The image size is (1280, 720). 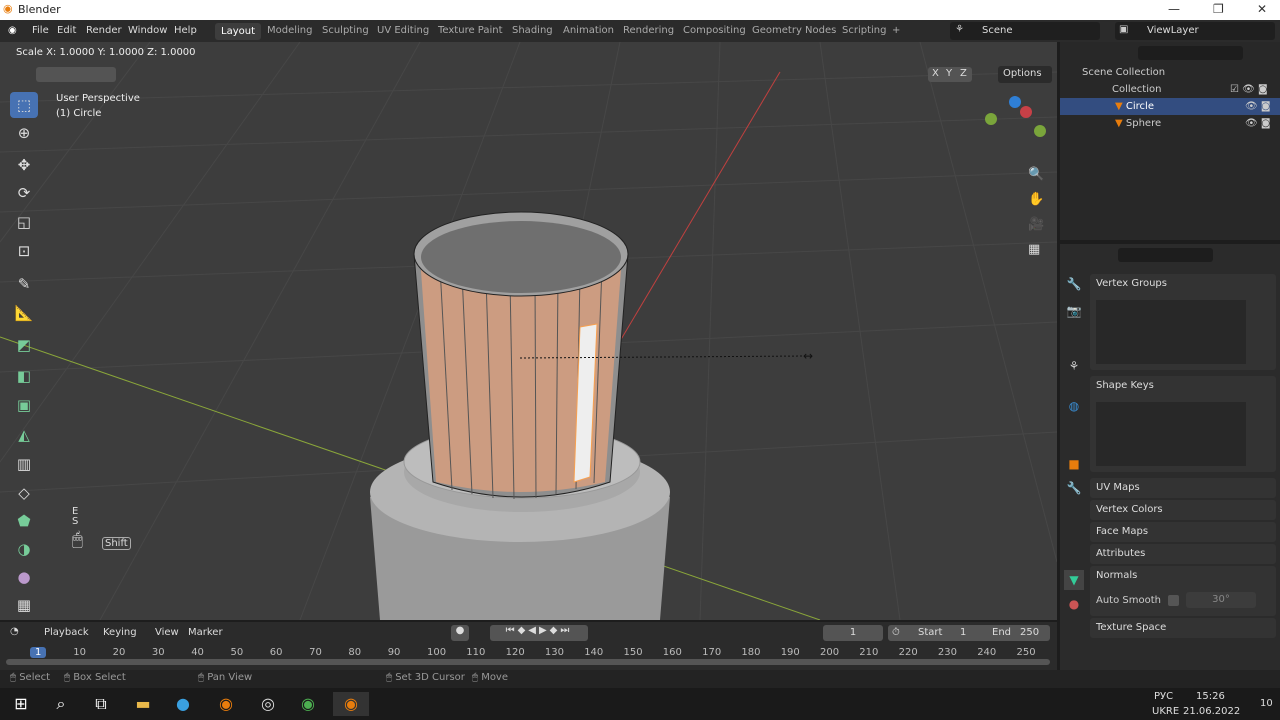 I want to click on camera-icon: 🎥, so click(x=1036, y=224).